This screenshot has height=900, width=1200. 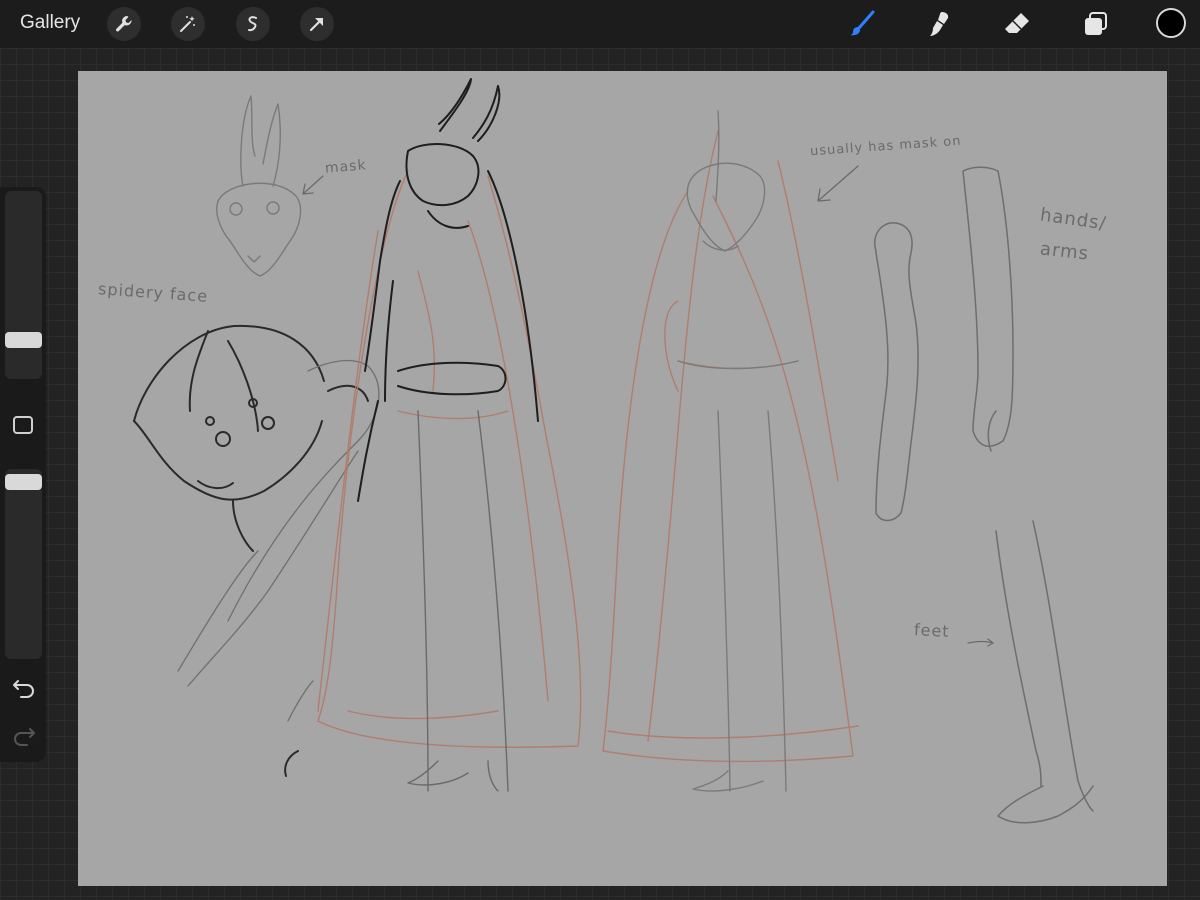 I want to click on brush-size-handle, so click(x=23, y=340).